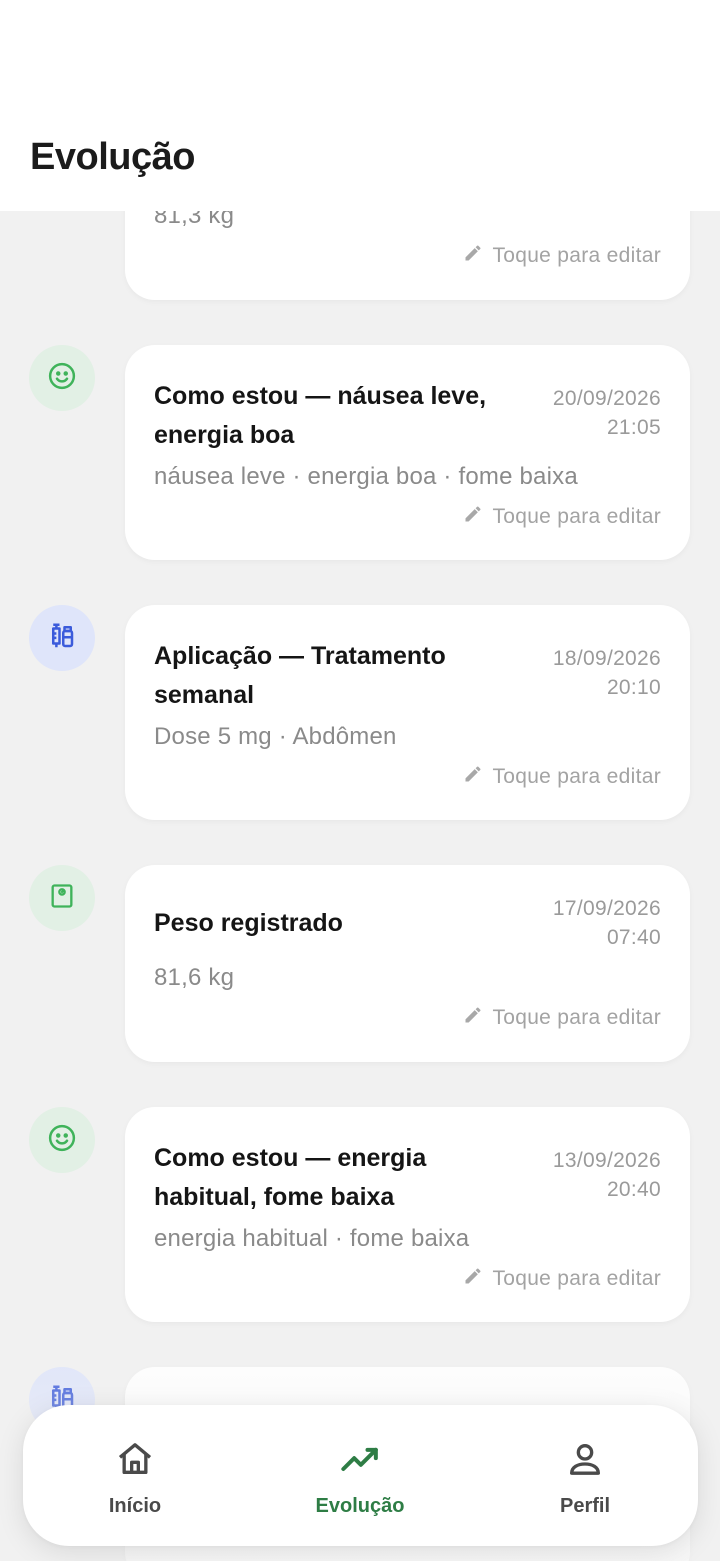  I want to click on card-time: 20:10, so click(633, 687).